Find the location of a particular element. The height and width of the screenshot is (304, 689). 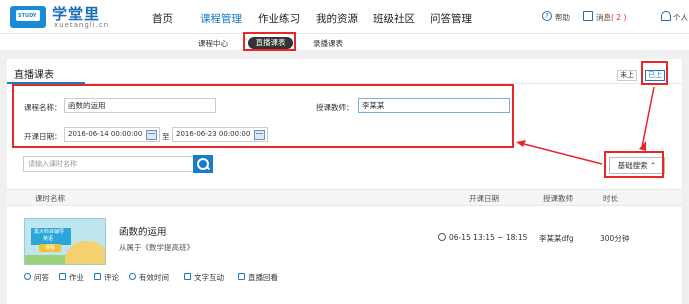

thumbnail-banner: 黑大科目辅导 英语 is located at coordinates (51, 236).